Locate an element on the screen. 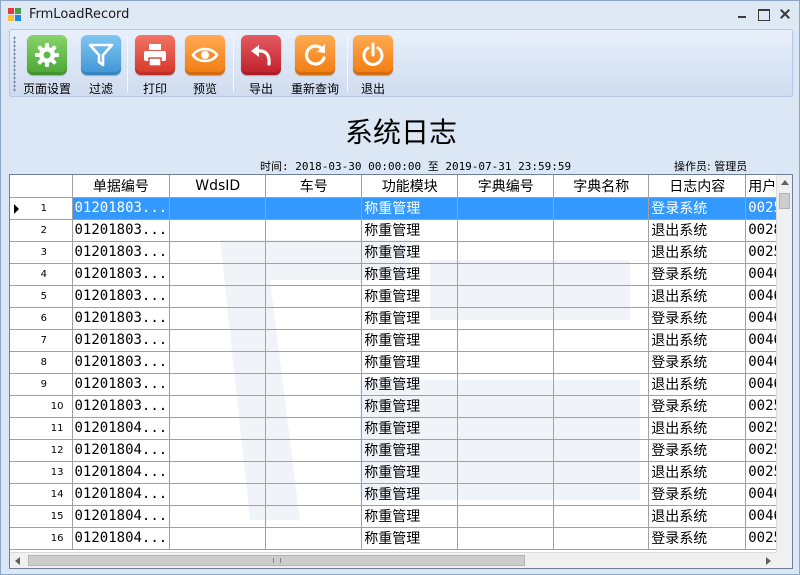 Image resolution: width=800 pixels, height=575 pixels. table-row: 7 01201803... 称重管理 退出系统 0046 is located at coordinates (398, 340).